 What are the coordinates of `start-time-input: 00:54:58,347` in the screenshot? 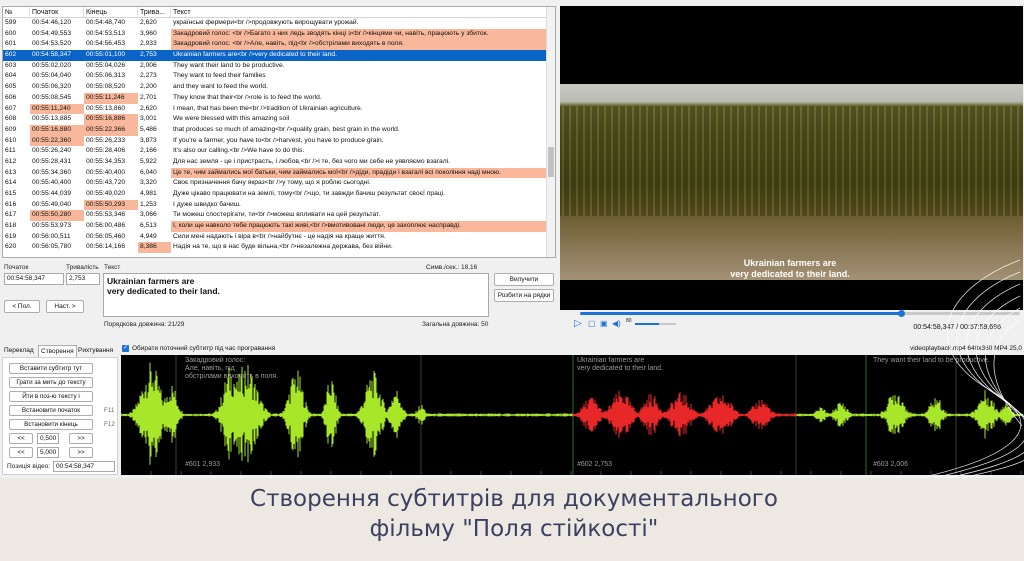 It's located at (34, 279).